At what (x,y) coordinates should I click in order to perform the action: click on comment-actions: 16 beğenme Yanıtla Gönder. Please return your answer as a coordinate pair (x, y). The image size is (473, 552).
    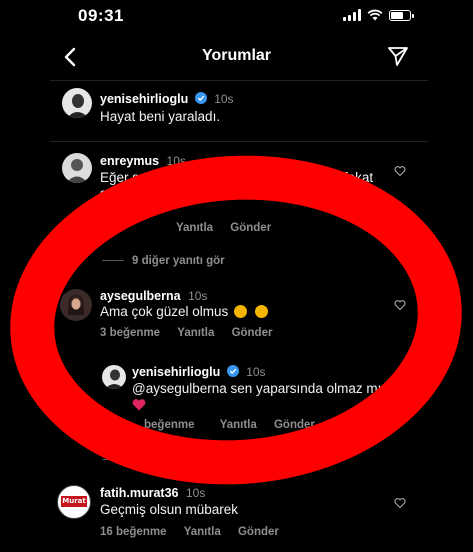
    Looking at the image, I should click on (189, 532).